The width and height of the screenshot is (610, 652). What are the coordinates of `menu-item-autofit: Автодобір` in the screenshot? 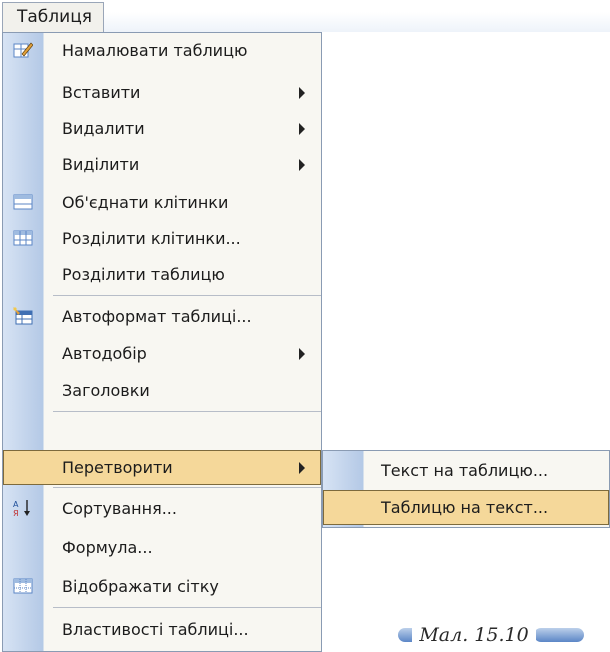 It's located at (162, 353).